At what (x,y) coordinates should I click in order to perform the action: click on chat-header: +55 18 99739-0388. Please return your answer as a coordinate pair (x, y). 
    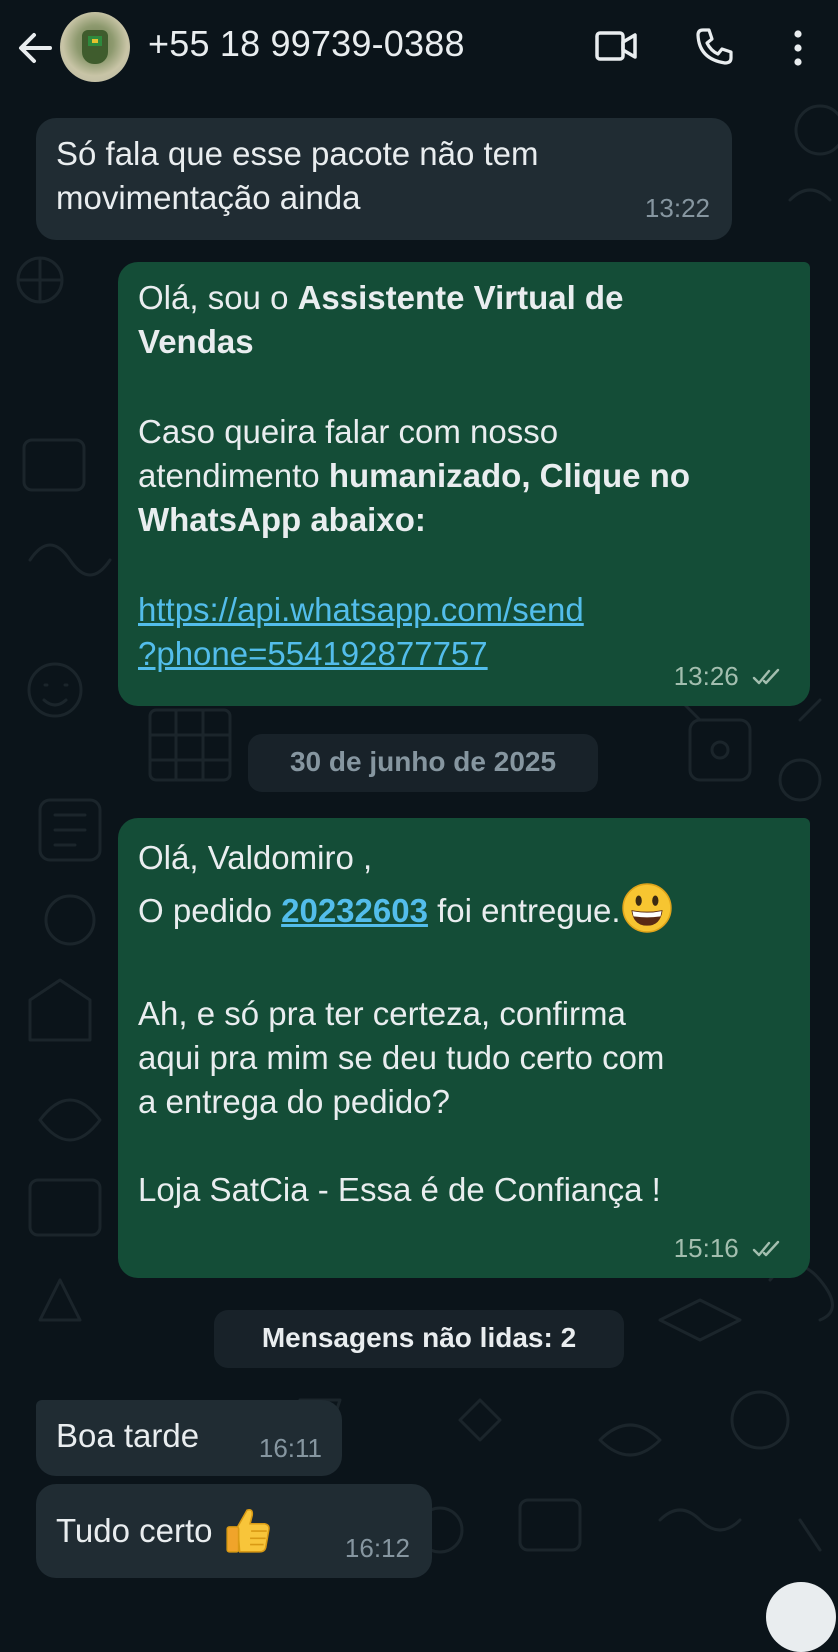
    Looking at the image, I should click on (419, 48).